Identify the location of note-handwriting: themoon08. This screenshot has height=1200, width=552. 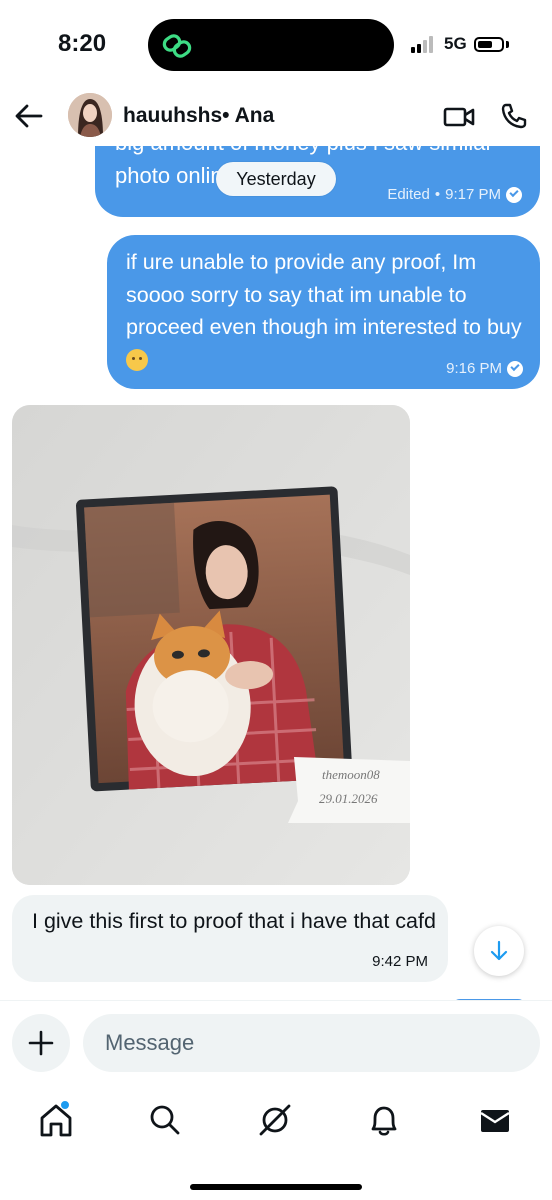
(351, 774).